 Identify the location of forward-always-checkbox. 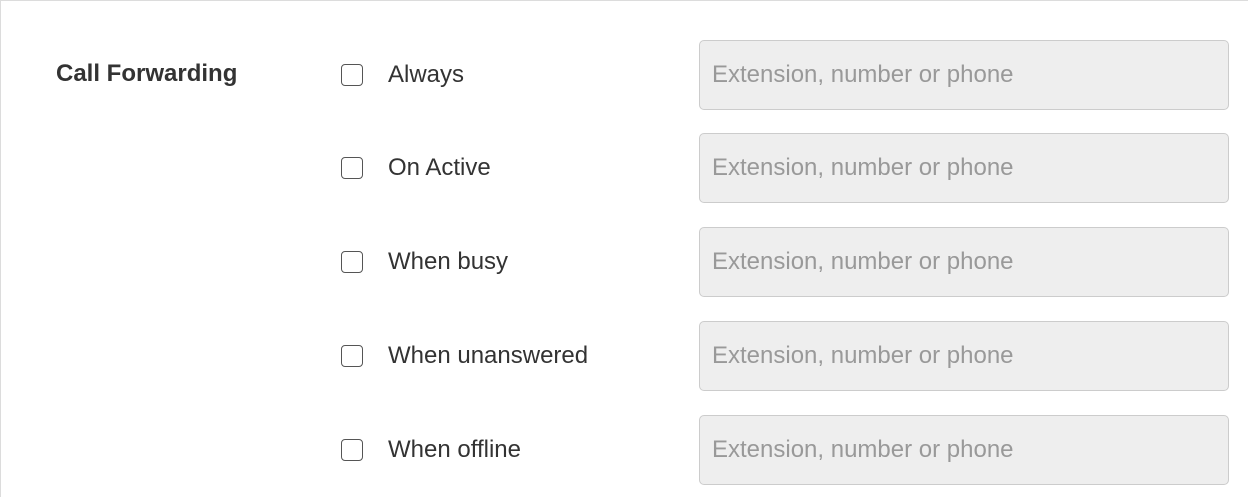
(352, 75).